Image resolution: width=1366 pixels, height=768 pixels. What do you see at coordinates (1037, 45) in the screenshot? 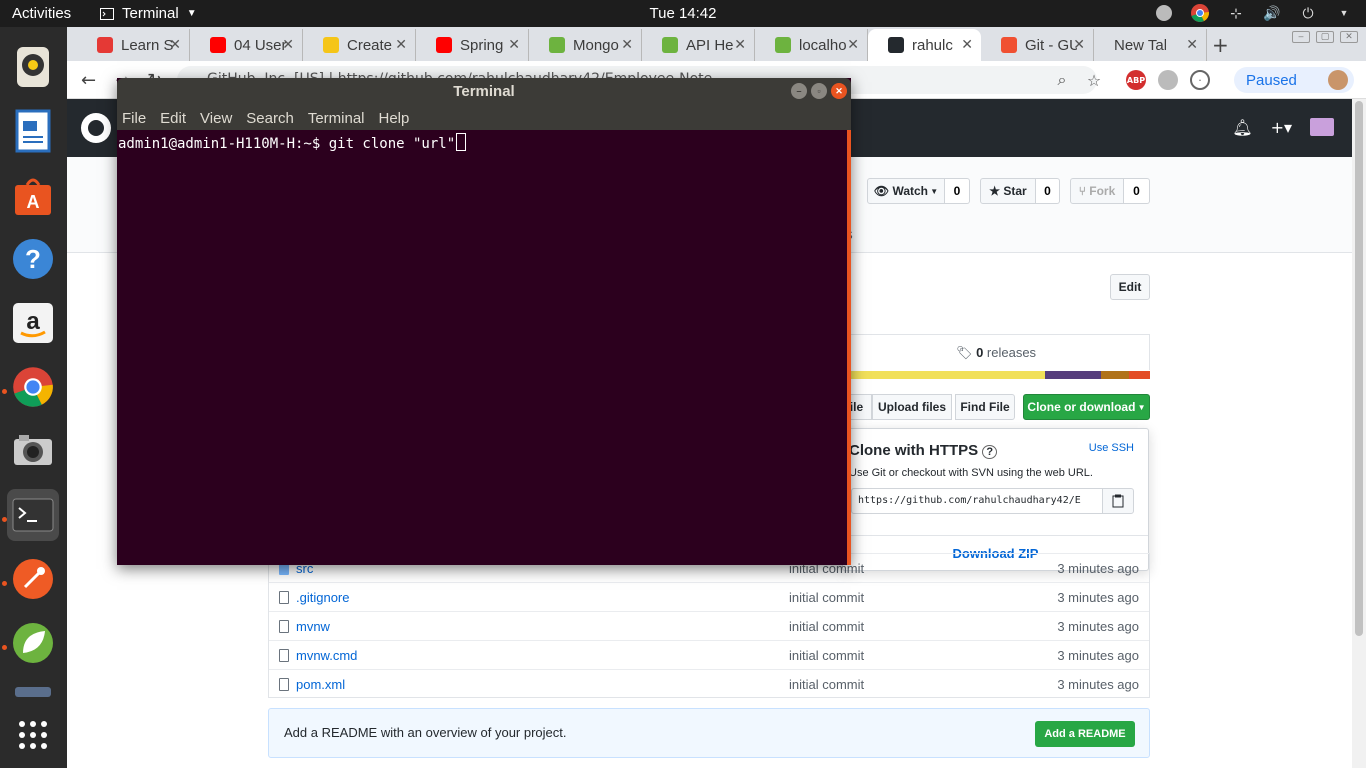
I see `browser-tab: Git - GU ✕` at bounding box center [1037, 45].